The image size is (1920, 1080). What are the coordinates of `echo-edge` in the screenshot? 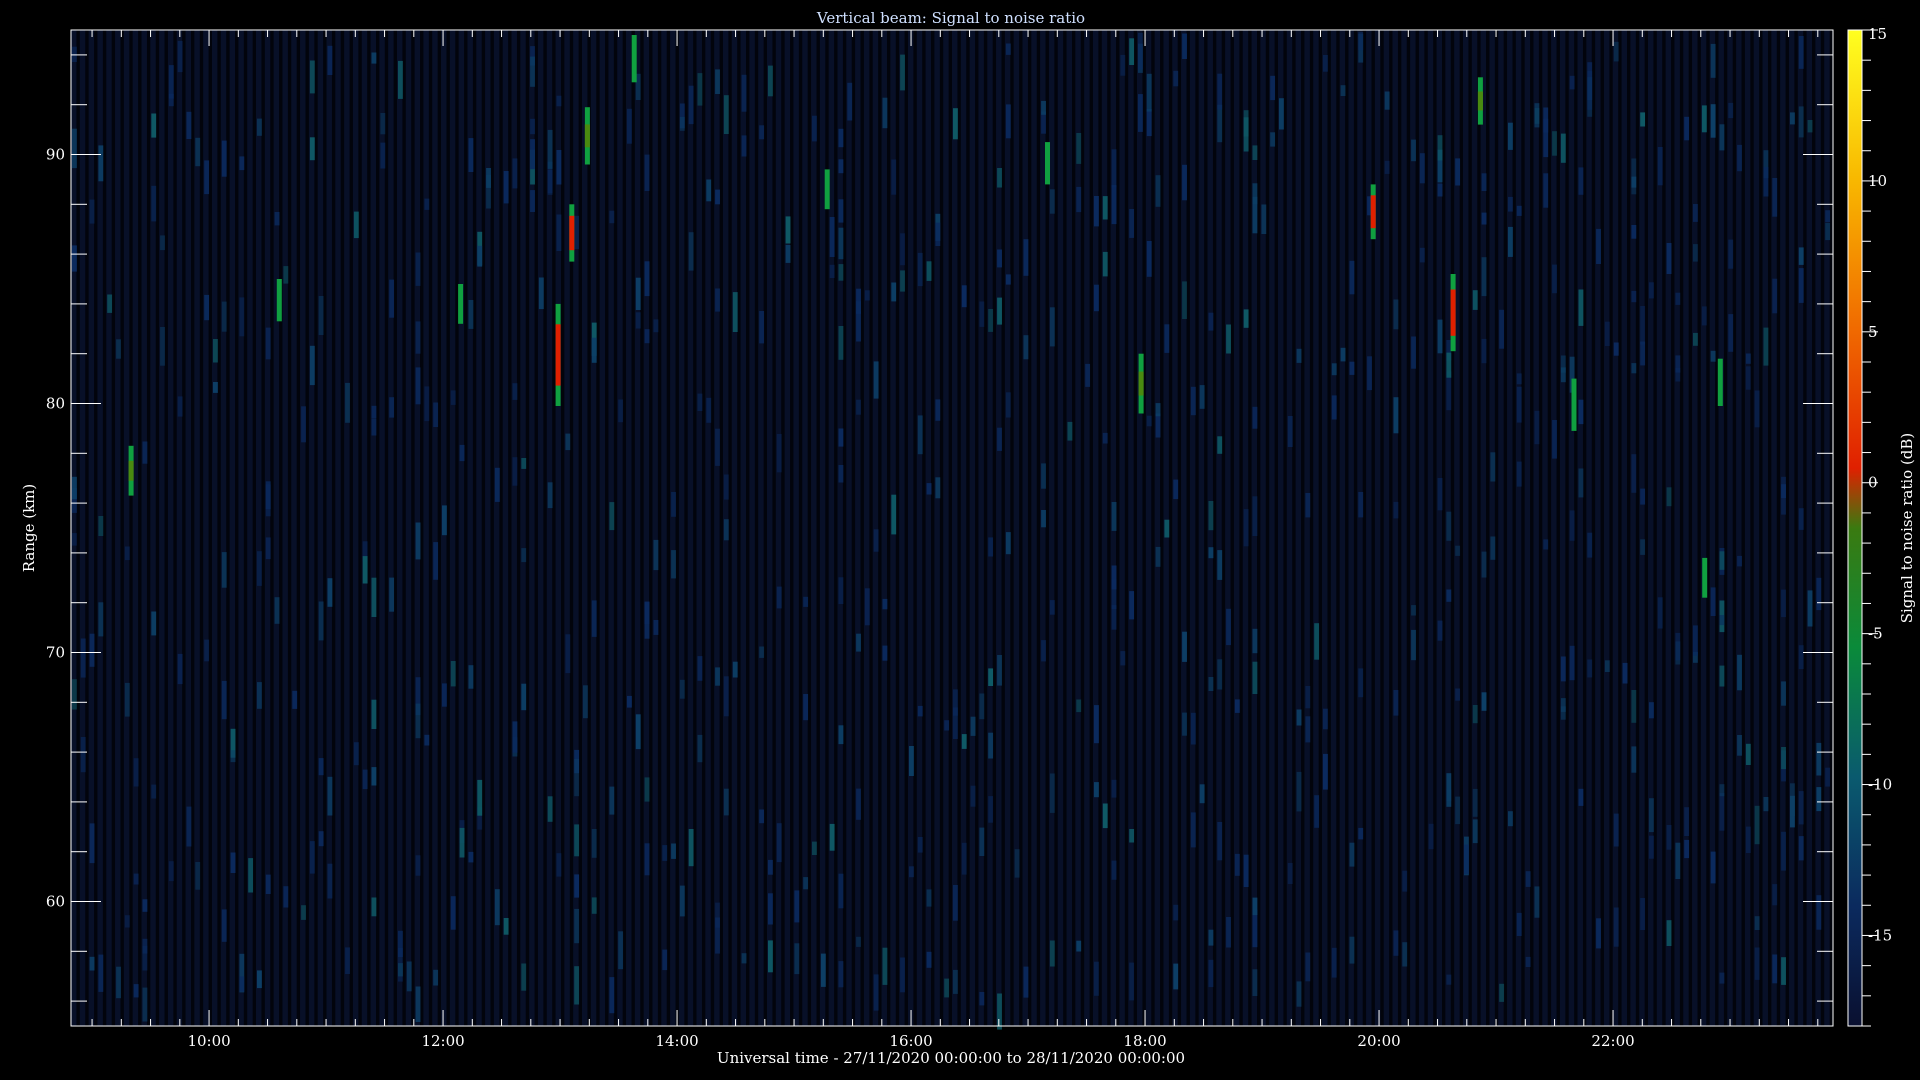 It's located at (827, 189).